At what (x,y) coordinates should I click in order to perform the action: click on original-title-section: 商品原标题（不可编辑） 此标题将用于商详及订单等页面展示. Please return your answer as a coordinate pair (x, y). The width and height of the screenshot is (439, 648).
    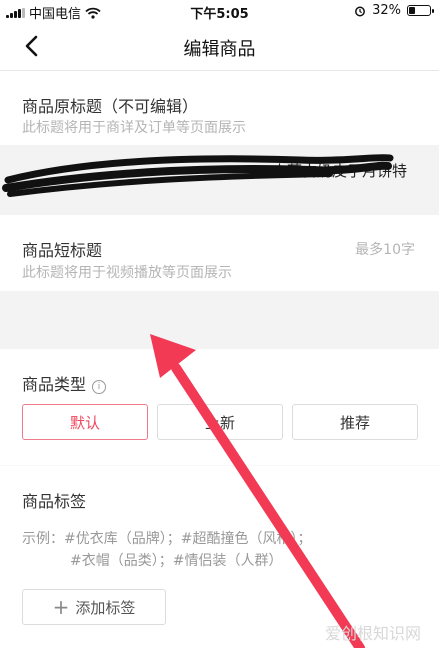
    Looking at the image, I should click on (219, 108).